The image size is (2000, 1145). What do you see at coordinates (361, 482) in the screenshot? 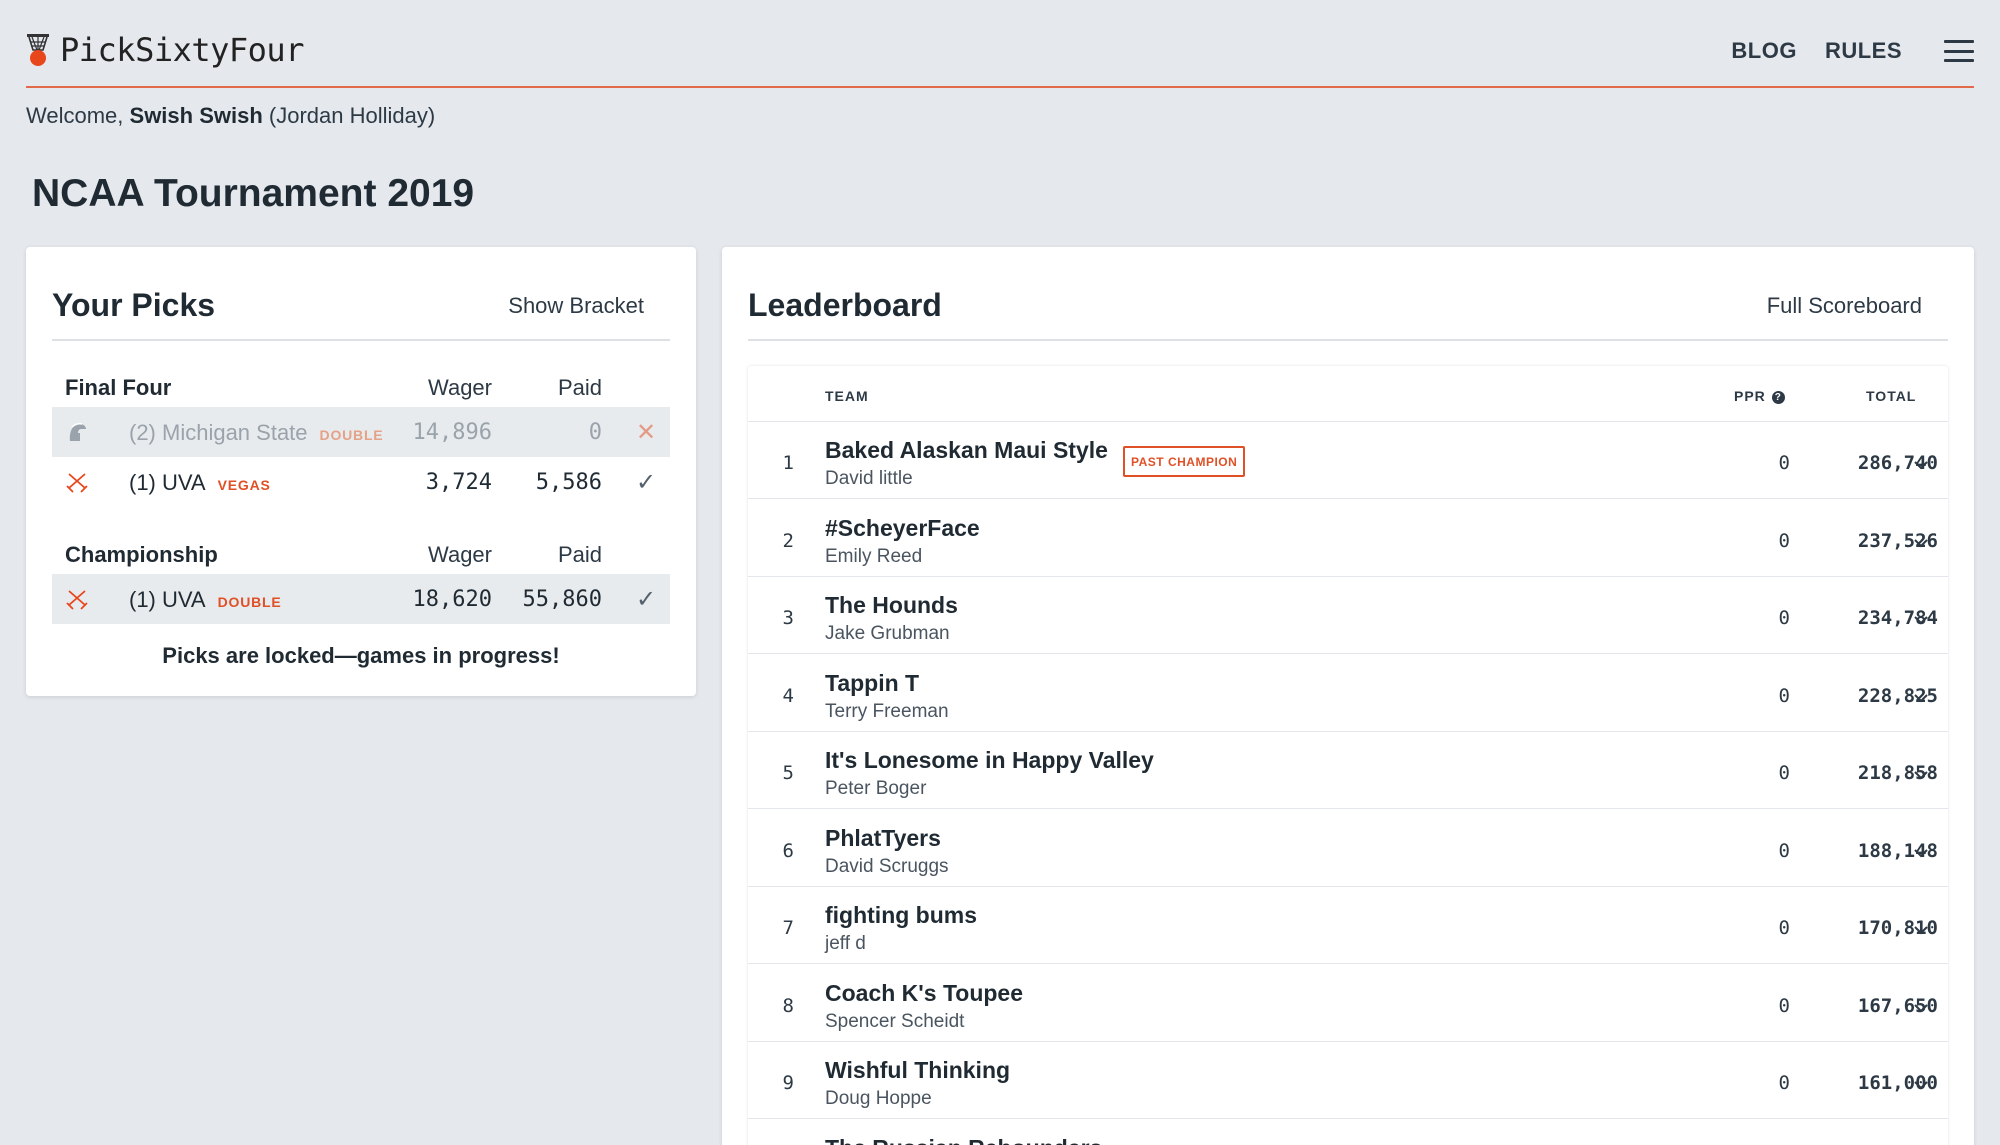
I see `pick-row: (1) UVA VEGAS 3,724 5,586 ✓` at bounding box center [361, 482].